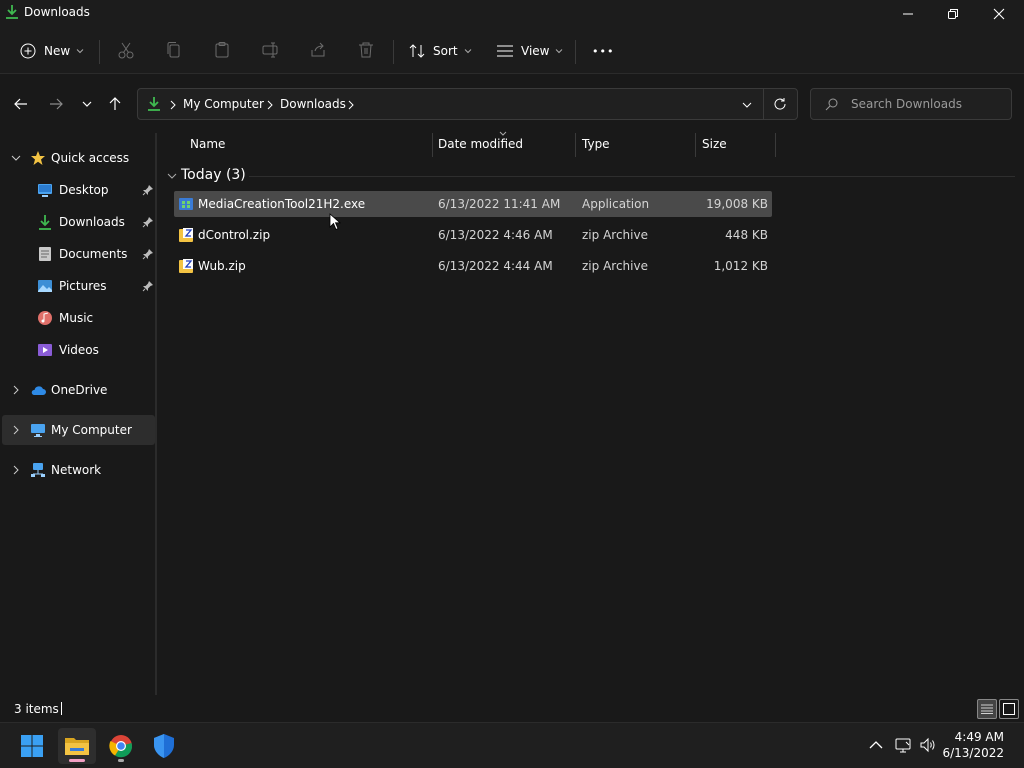  I want to click on search-box: Search Downloads, so click(911, 104).